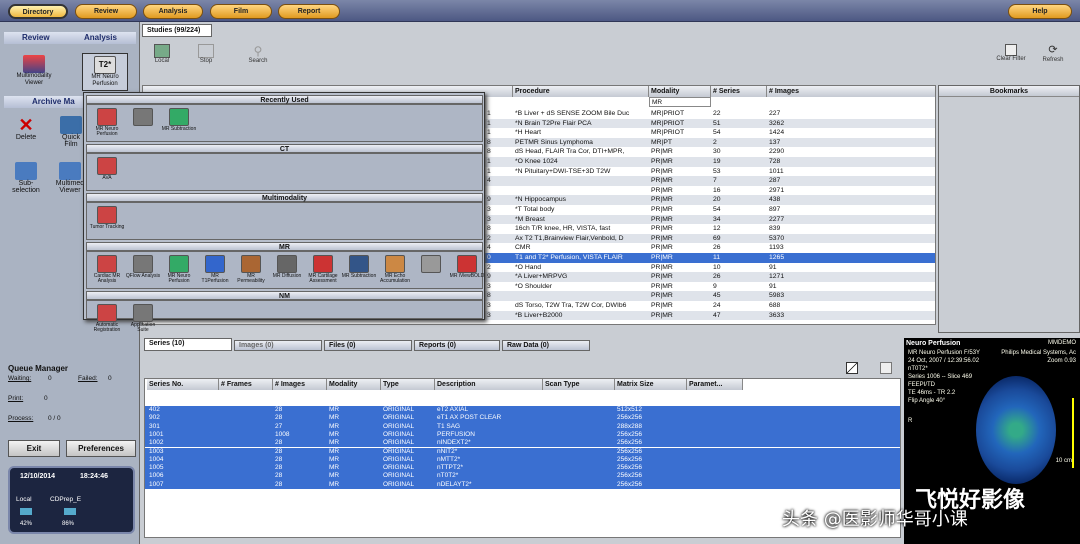  Describe the element at coordinates (183, 384) in the screenshot. I see `series-col-header: Series No.` at that location.